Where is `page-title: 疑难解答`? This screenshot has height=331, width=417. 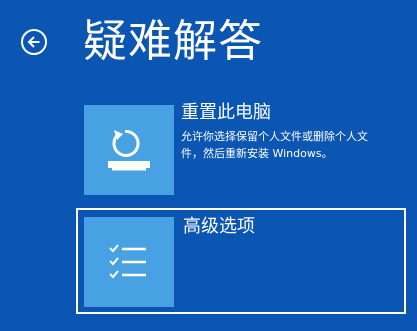
page-title: 疑难解答 is located at coordinates (173, 41).